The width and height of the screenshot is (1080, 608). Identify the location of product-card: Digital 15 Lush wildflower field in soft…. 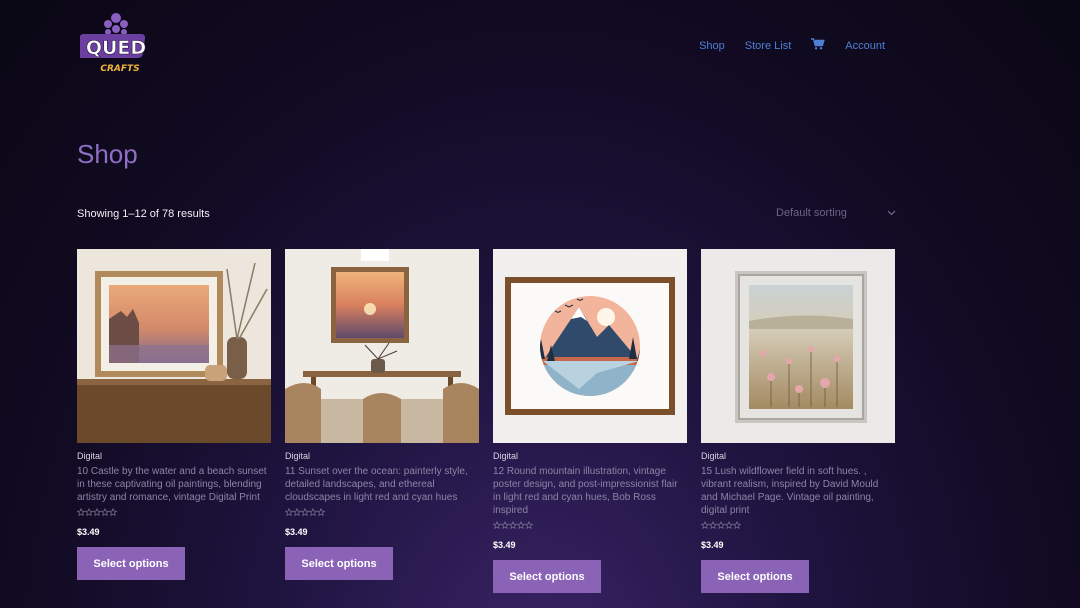
(797, 421).